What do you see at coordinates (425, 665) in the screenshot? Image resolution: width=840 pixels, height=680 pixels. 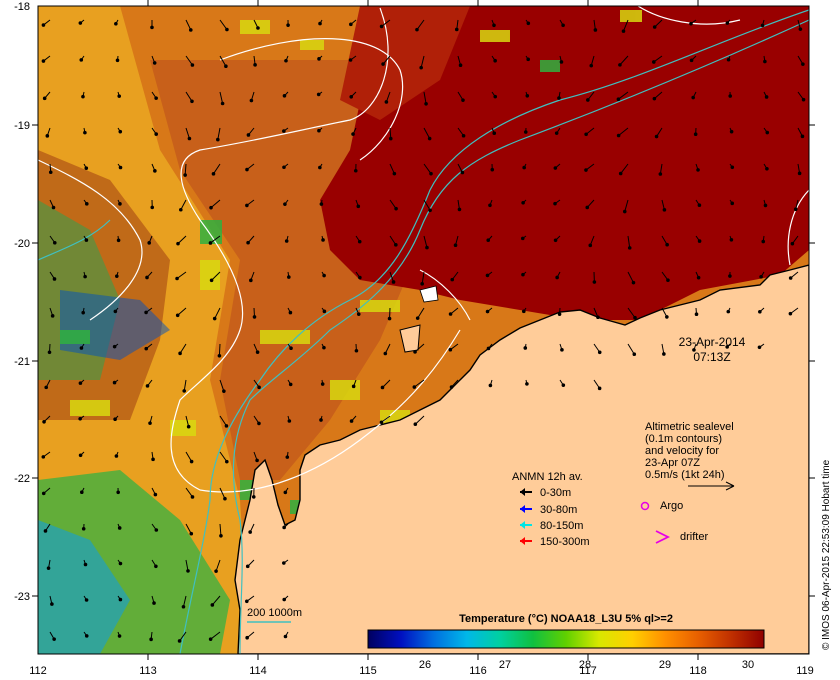 I see `colorbar-tick: 26` at bounding box center [425, 665].